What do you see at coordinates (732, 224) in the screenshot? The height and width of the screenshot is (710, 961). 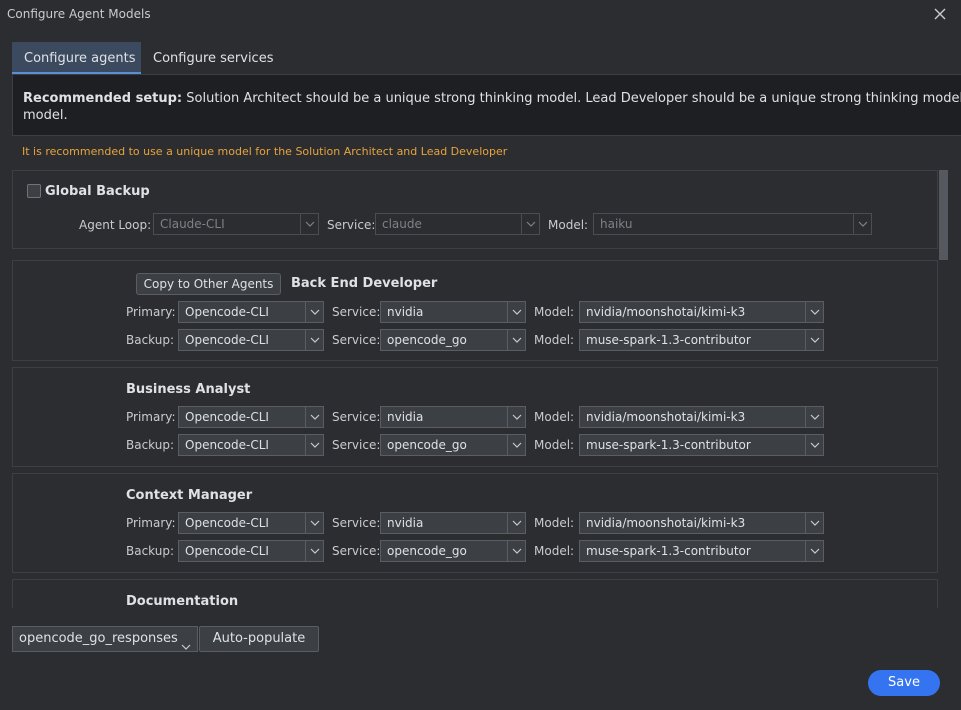 I see `global-model-select: haiku` at bounding box center [732, 224].